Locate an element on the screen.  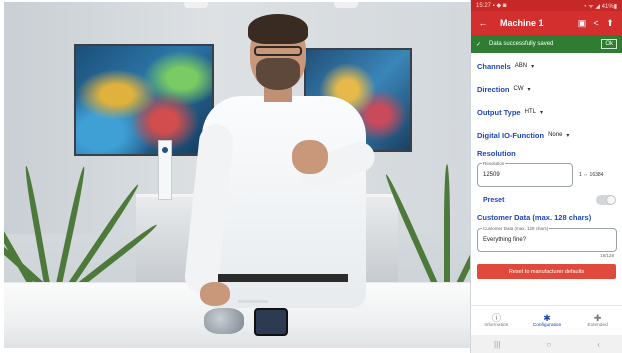
check-icon: ✓ is located at coordinates (479, 44).